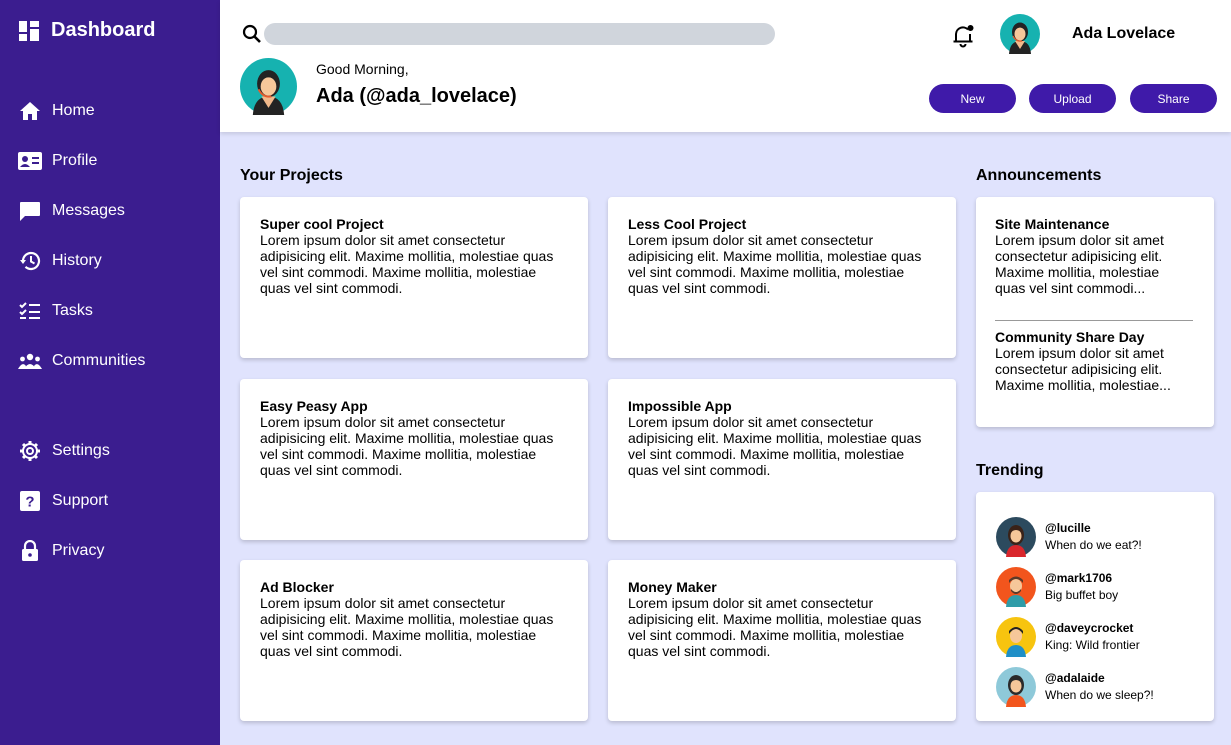 Image resolution: width=1231 pixels, height=745 pixels. Describe the element at coordinates (1010, 470) in the screenshot. I see `trending-title: Trending` at that location.